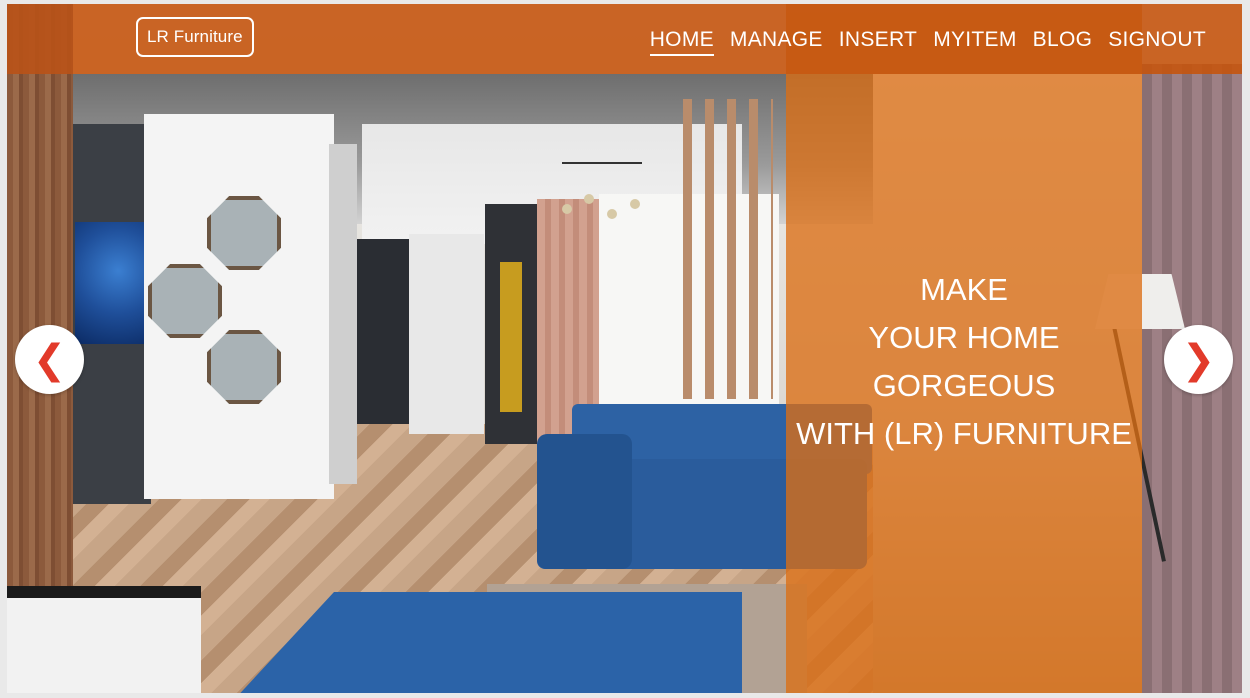 The height and width of the screenshot is (698, 1250). I want to click on side-table, so click(104, 639).